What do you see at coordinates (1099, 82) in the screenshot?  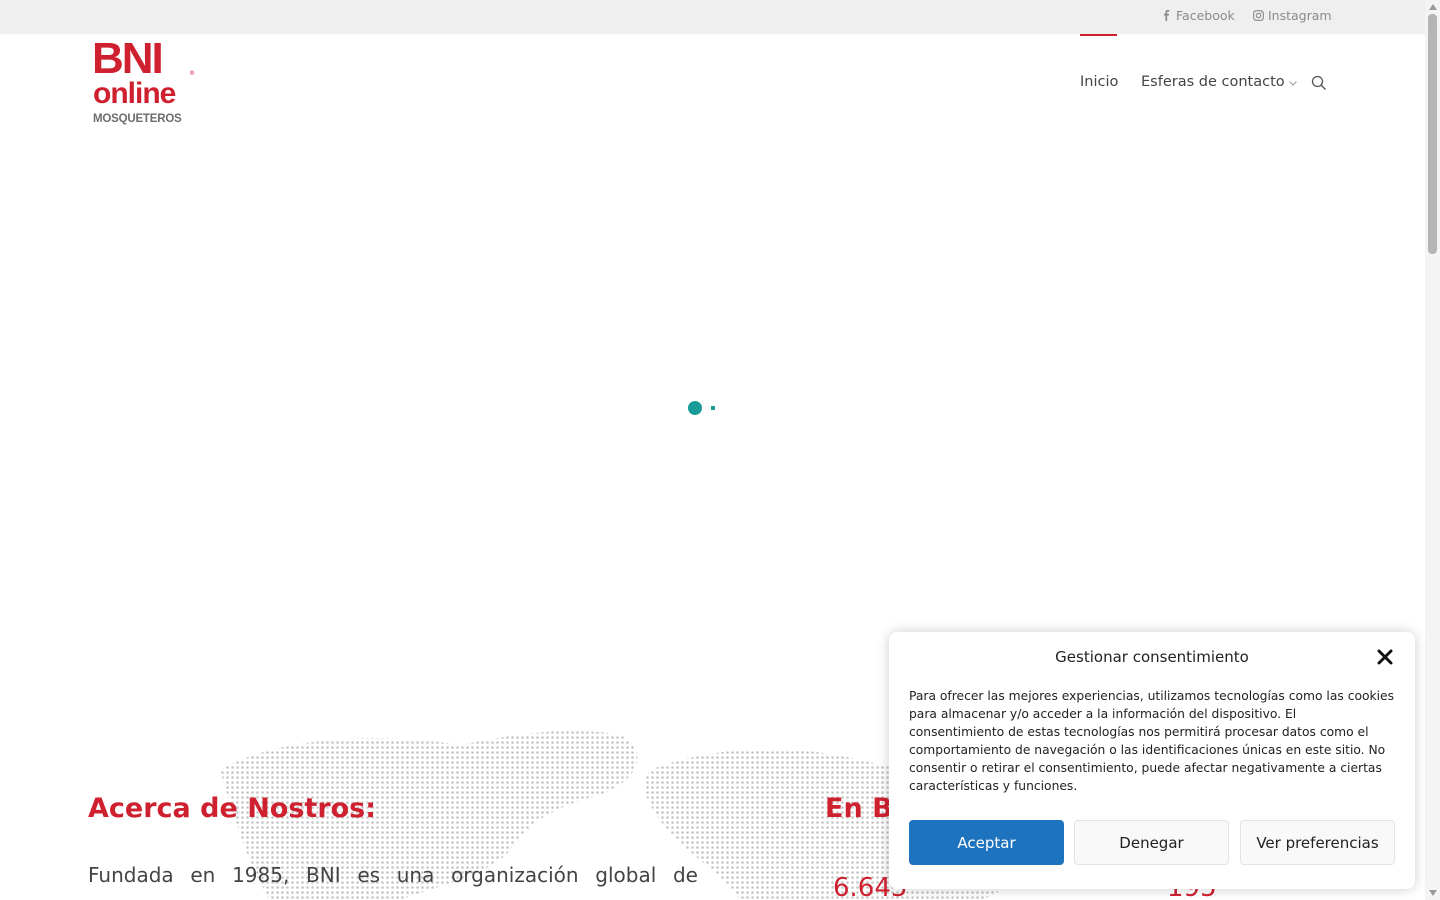 I see `nav-item-inicio: Inicio` at bounding box center [1099, 82].